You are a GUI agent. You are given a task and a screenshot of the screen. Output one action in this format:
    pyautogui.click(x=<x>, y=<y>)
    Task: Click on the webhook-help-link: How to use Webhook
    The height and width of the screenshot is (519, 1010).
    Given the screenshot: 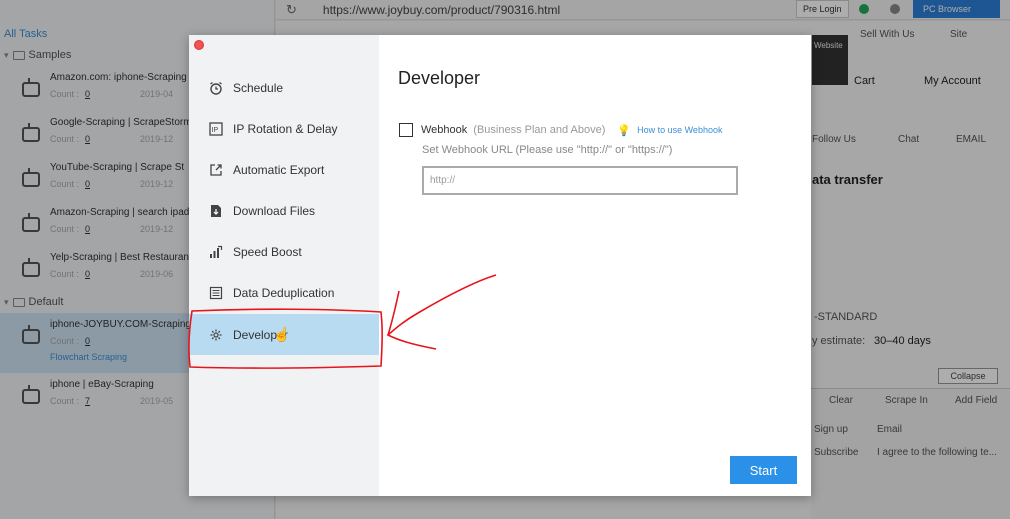 What is the action you would take?
    pyautogui.click(x=679, y=130)
    